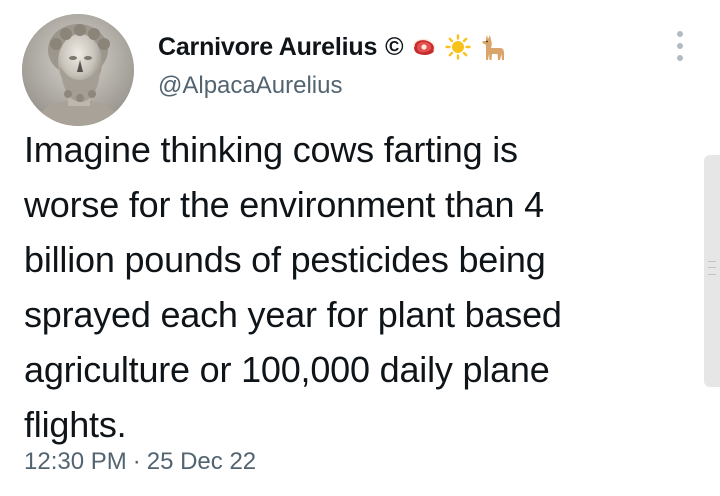  What do you see at coordinates (201, 462) in the screenshot?
I see `tweet-date: 25 Dec 22` at bounding box center [201, 462].